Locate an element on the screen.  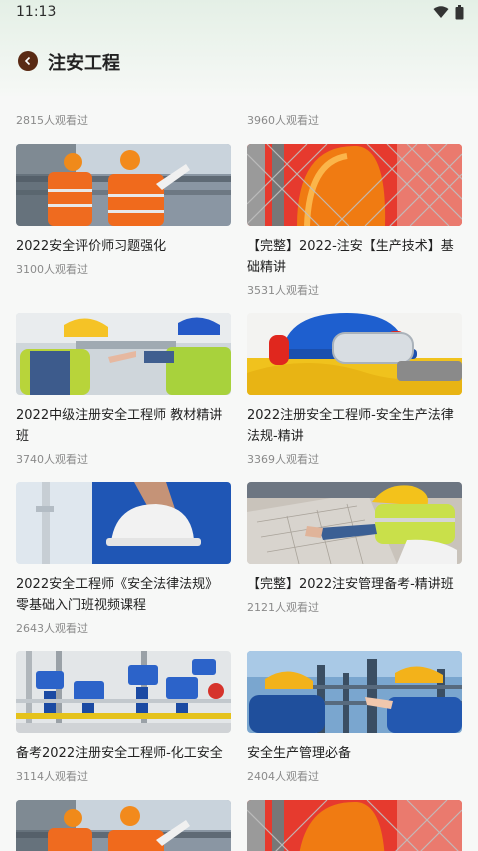
wifi-icon is located at coordinates (441, 12).